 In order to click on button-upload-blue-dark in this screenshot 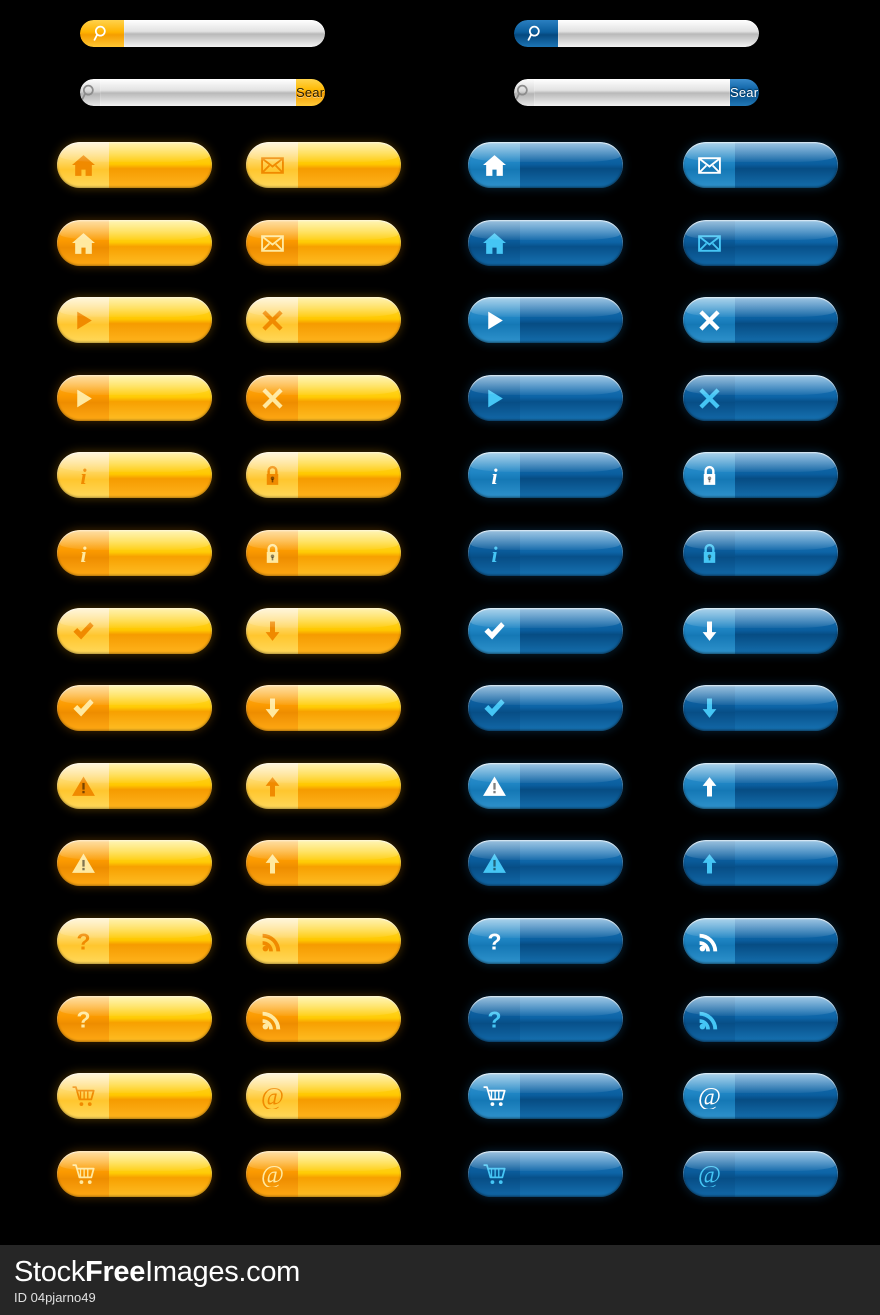, I will do `click(760, 863)`.